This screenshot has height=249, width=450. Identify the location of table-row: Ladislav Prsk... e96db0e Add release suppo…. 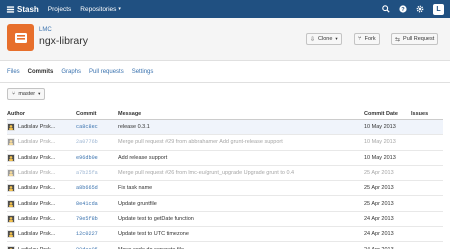
(225, 158).